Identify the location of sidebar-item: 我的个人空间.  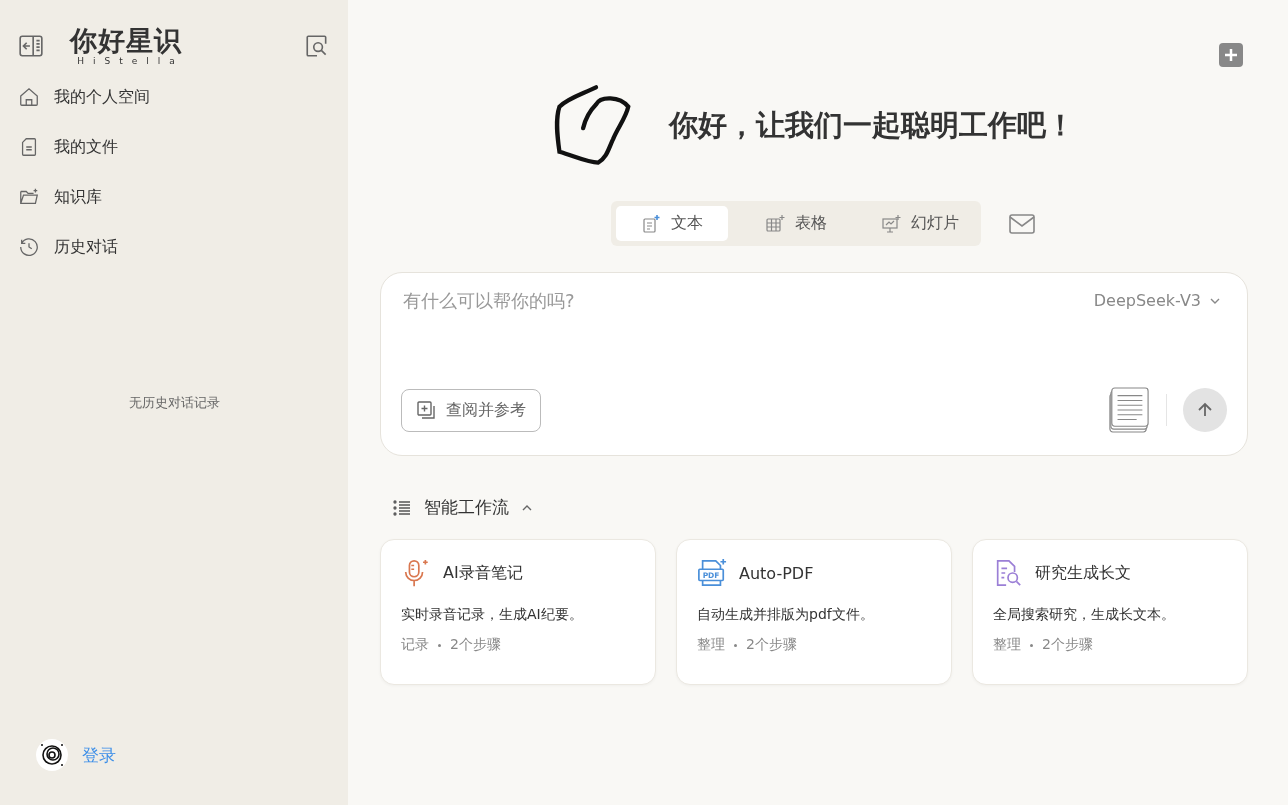
(183, 97).